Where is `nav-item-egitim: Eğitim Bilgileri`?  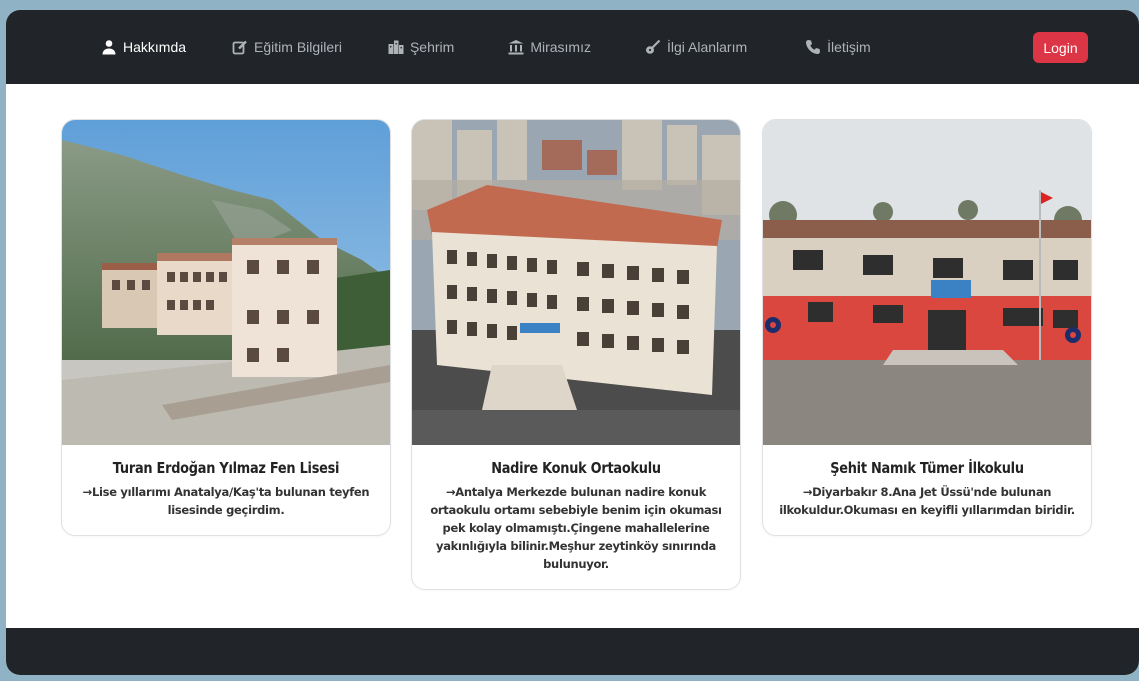
nav-item-egitim: Eğitim Bilgileri is located at coordinates (287, 47).